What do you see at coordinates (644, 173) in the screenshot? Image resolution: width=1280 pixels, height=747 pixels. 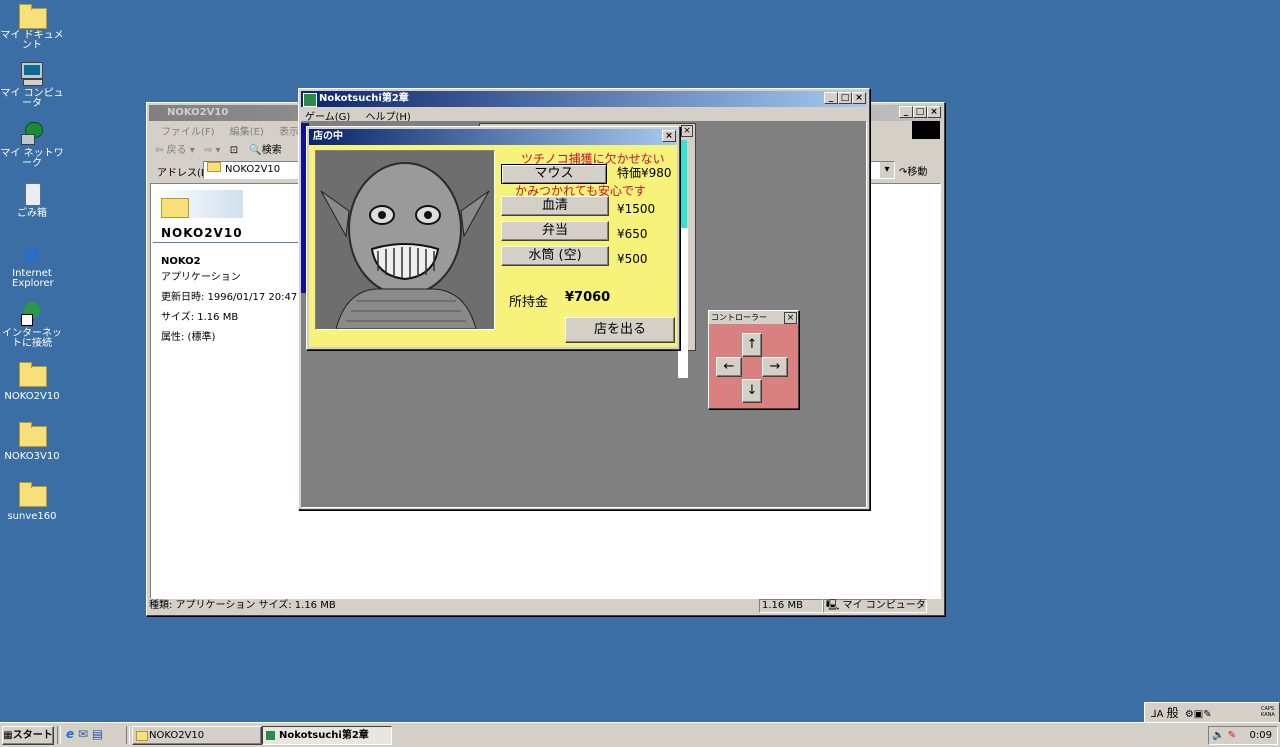 I see `price-mouse: 特価¥980` at bounding box center [644, 173].